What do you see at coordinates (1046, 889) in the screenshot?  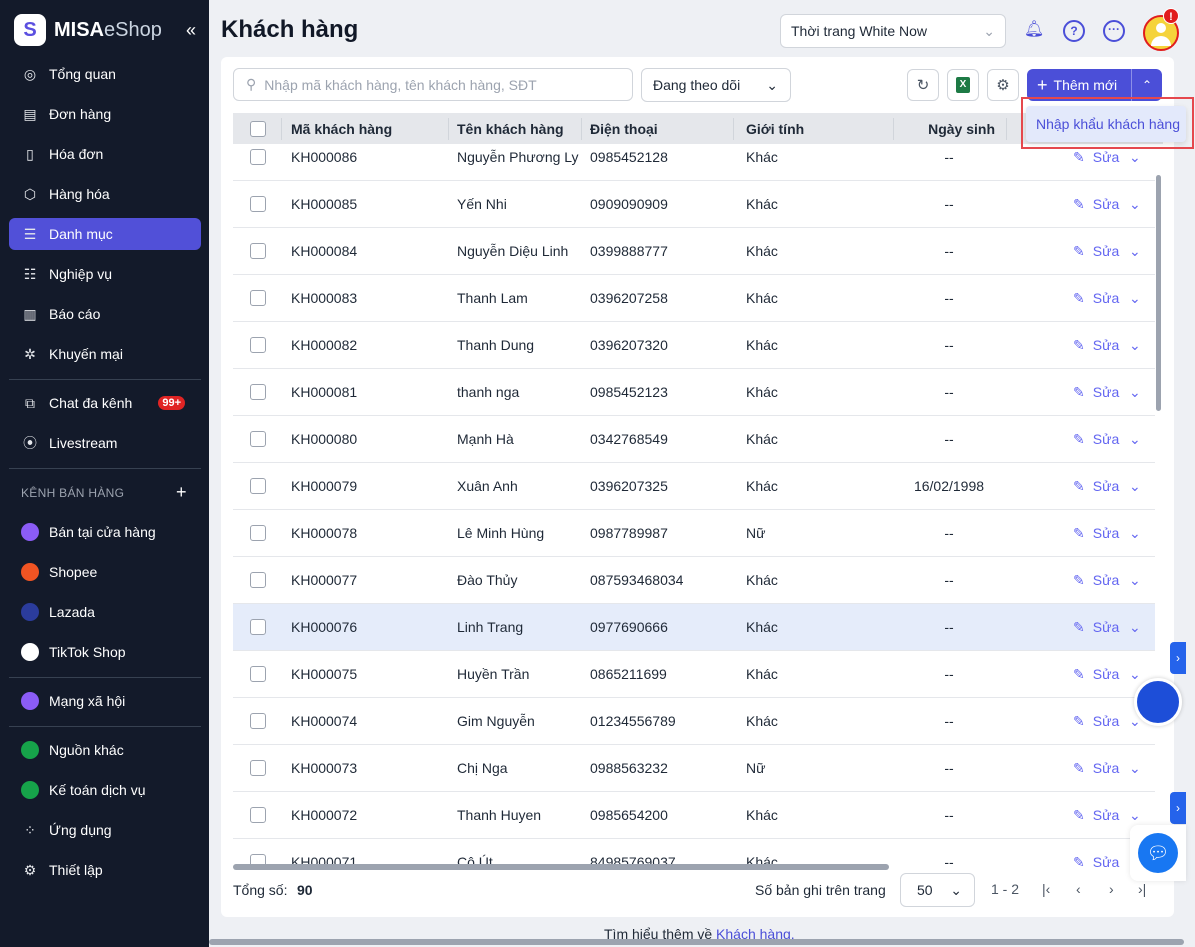 I see `first-page-icon: |‹` at bounding box center [1046, 889].